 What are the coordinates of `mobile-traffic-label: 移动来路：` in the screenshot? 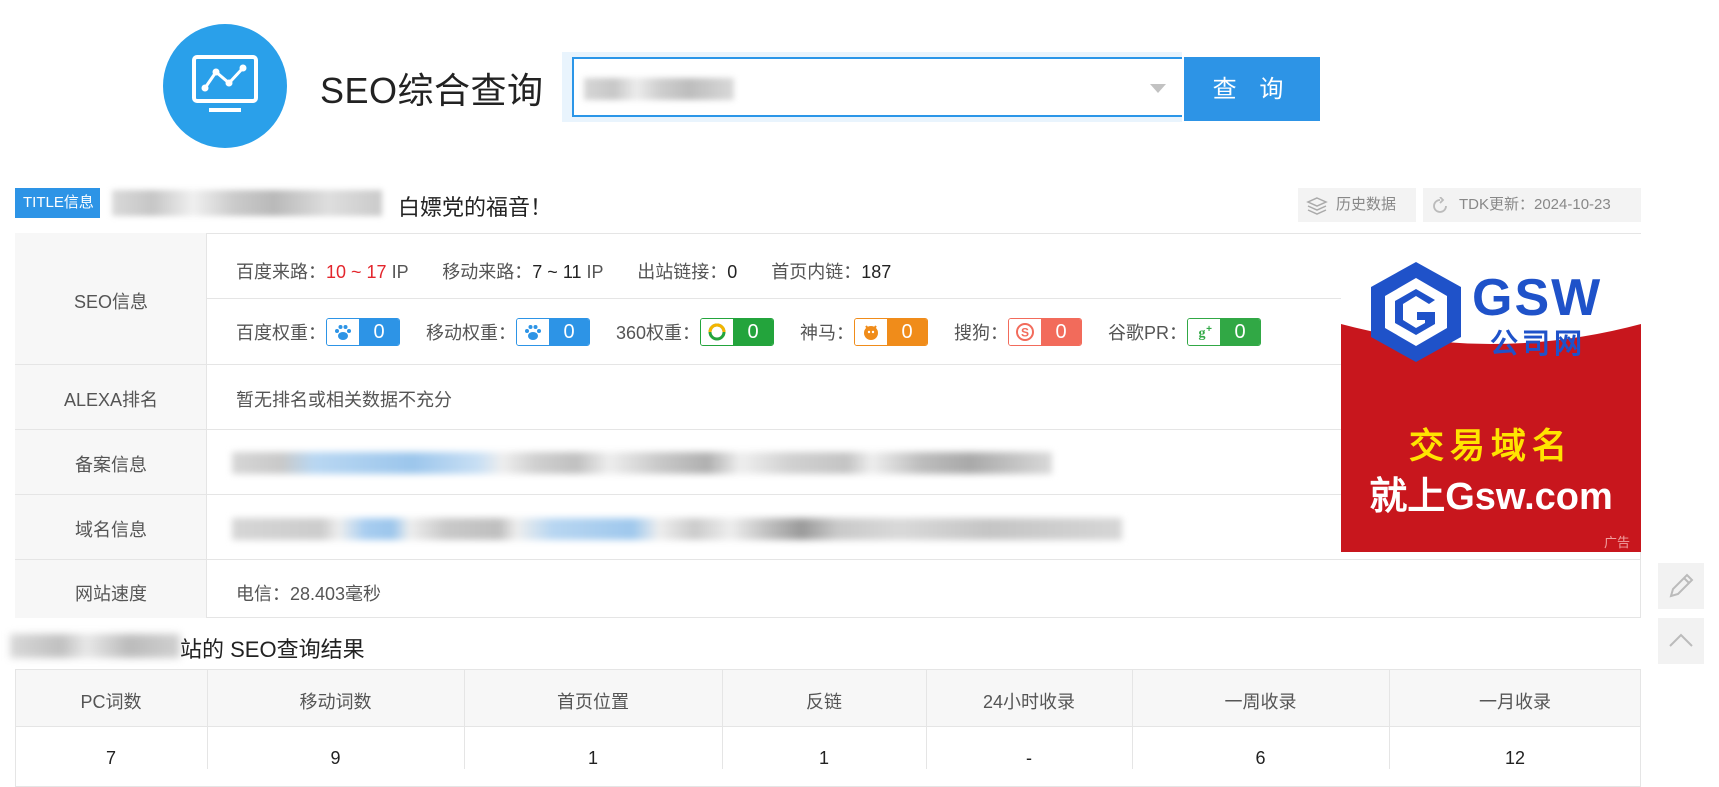 It's located at (487, 272).